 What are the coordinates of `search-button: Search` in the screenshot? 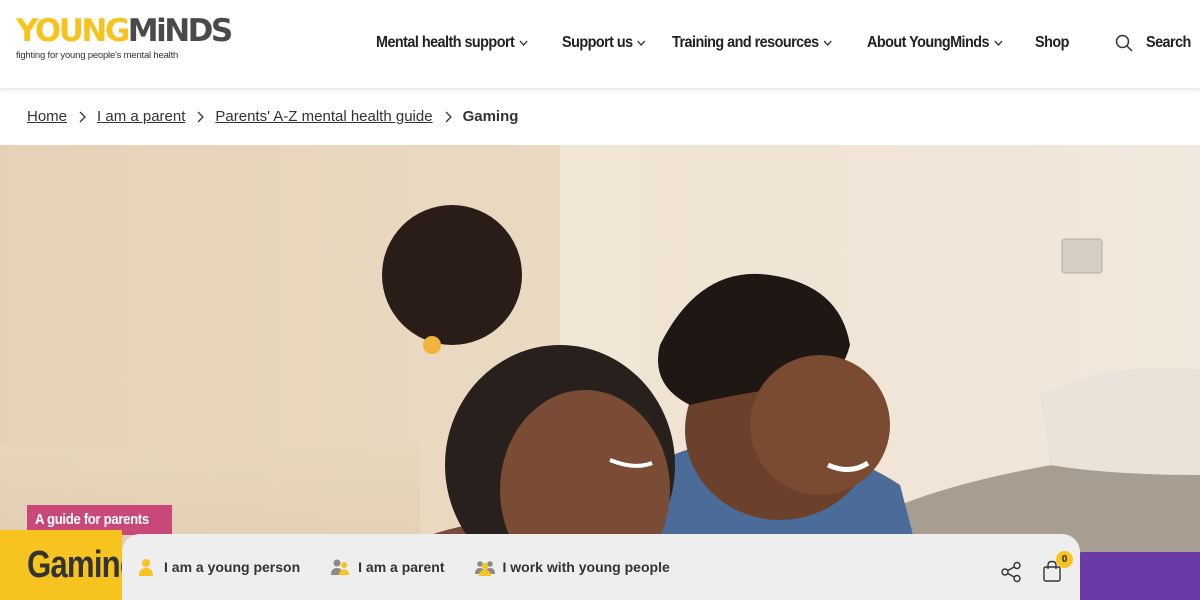 It's located at (1155, 43).